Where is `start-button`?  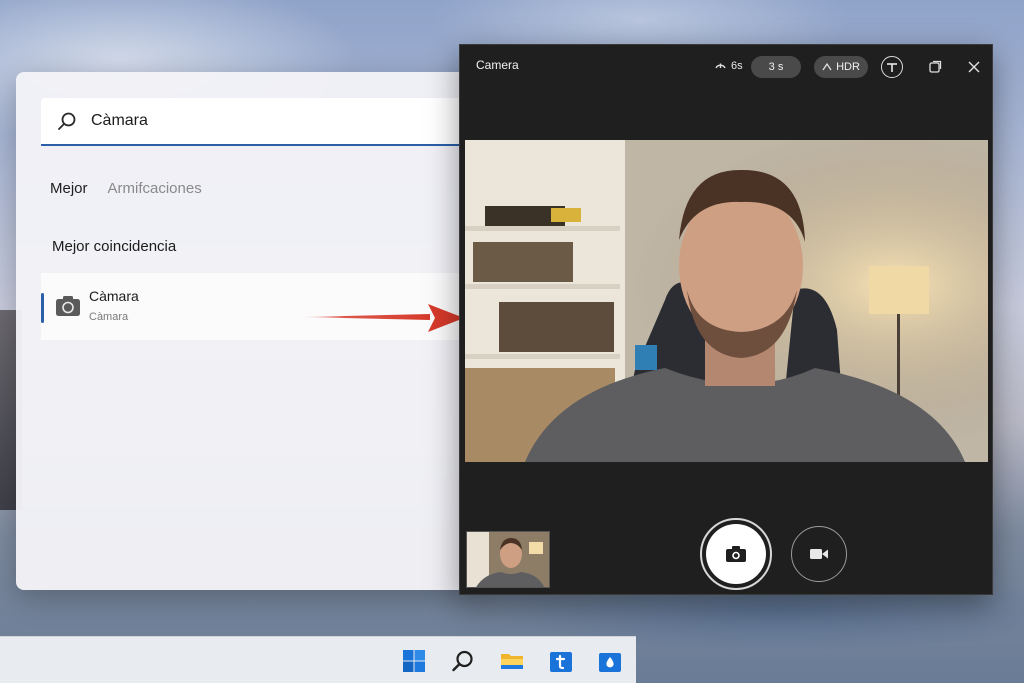
start-button is located at coordinates (414, 661).